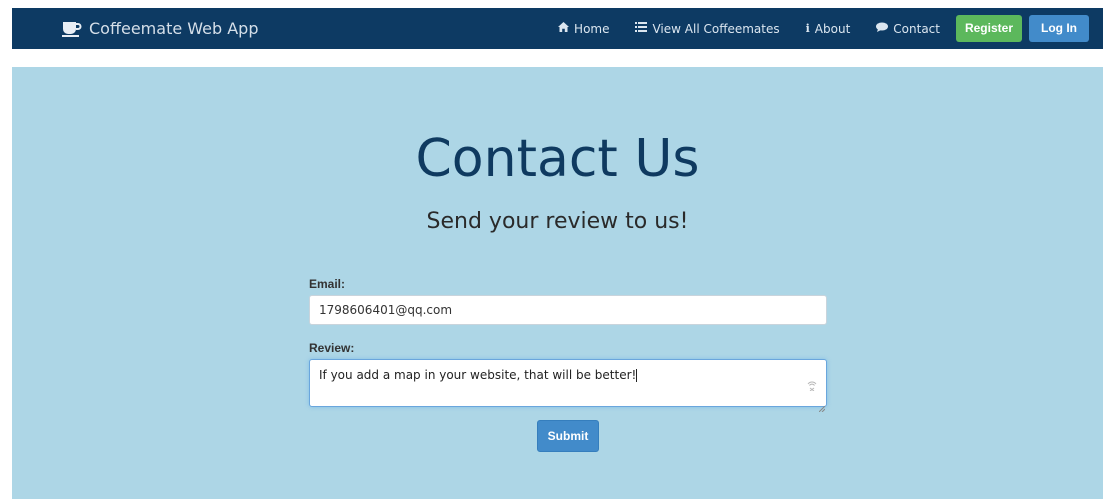 The width and height of the screenshot is (1115, 499). Describe the element at coordinates (822, 406) in the screenshot. I see `resize-handle-icon` at that location.